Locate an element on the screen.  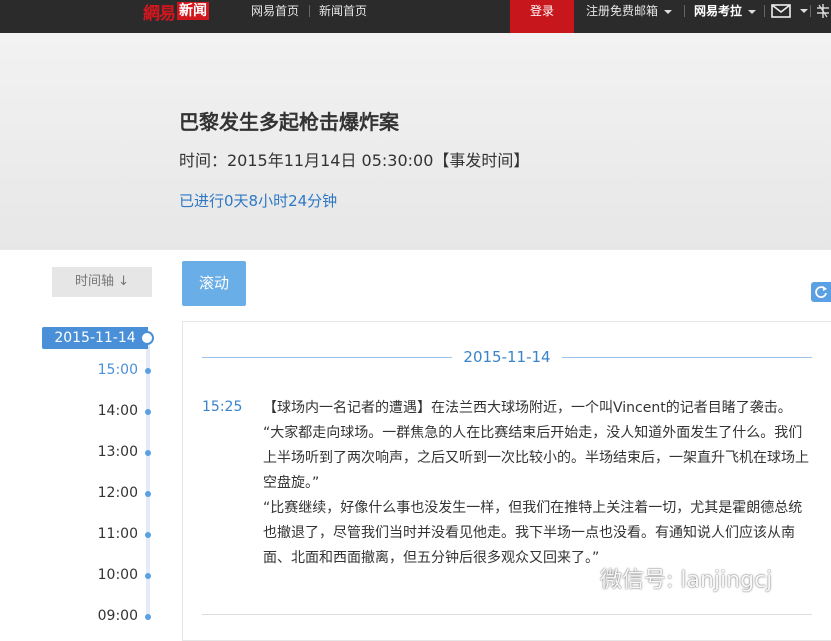
wechat-icon is located at coordinates (576, 577).